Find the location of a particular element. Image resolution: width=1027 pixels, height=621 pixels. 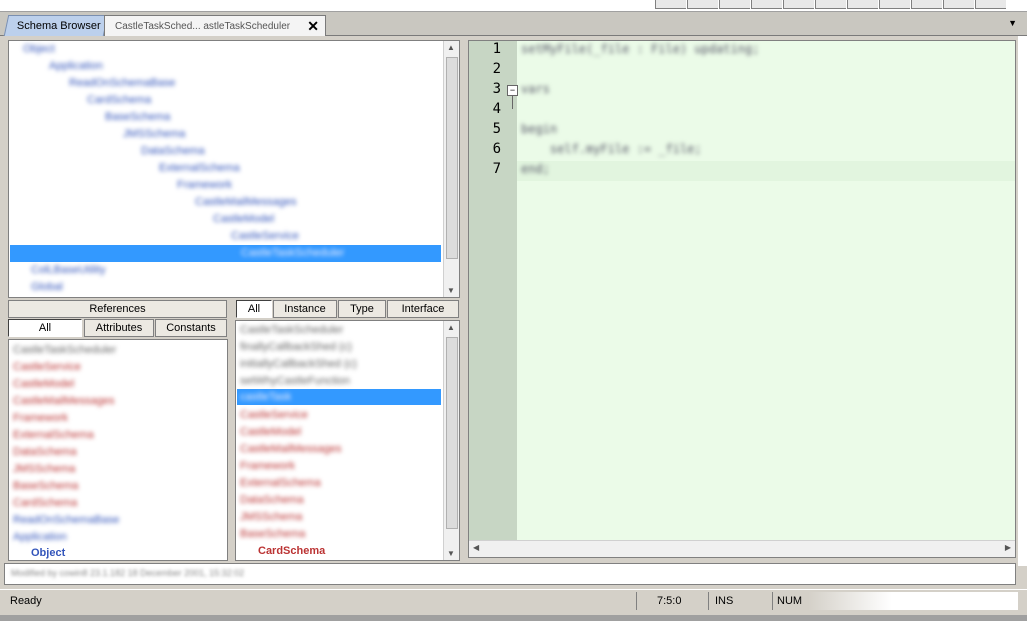

list-item: ReadOnSchemaBase is located at coordinates (66, 520).